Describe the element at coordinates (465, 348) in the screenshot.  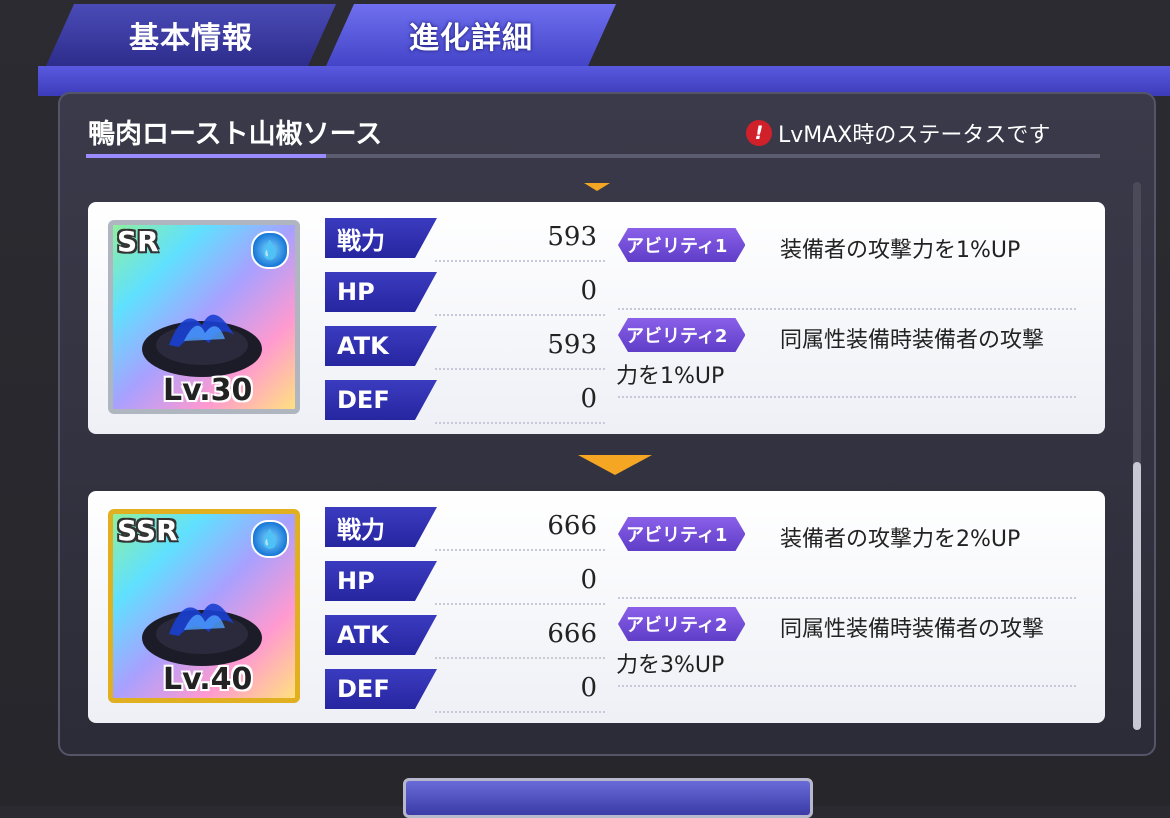
I see `stat-atk: ATK 593` at that location.